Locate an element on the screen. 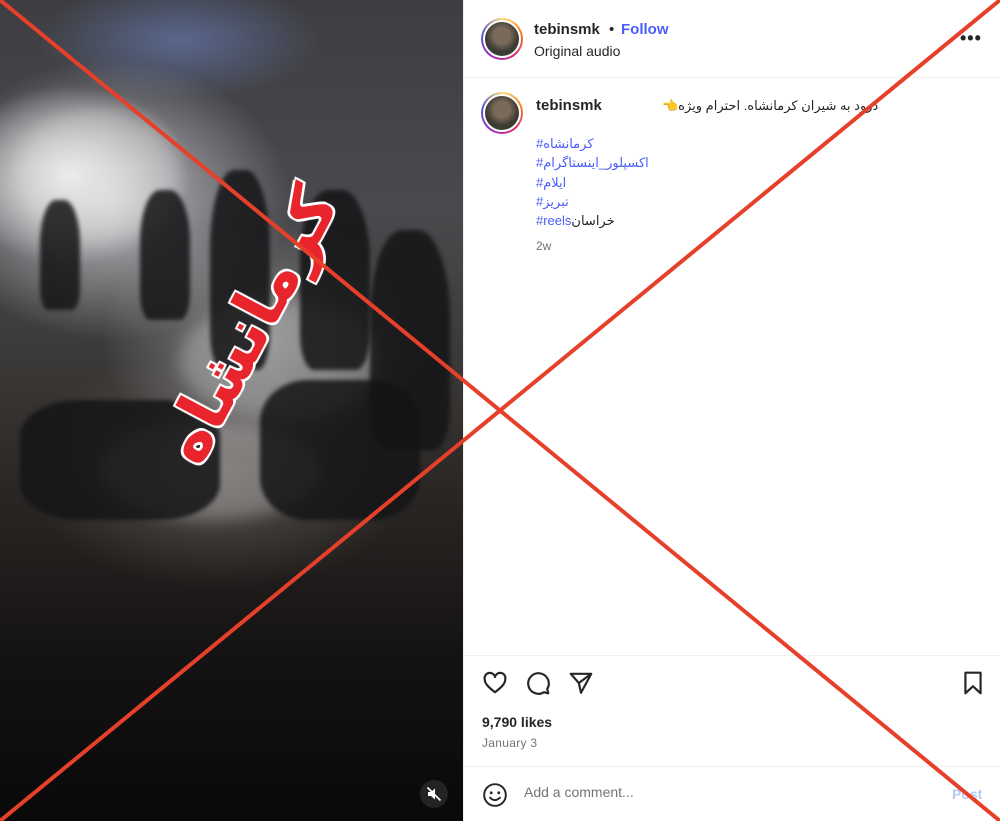 Image resolution: width=1000 pixels, height=821 pixels. hashtag-link: #اکسپلور_اینستاگرام is located at coordinates (592, 163).